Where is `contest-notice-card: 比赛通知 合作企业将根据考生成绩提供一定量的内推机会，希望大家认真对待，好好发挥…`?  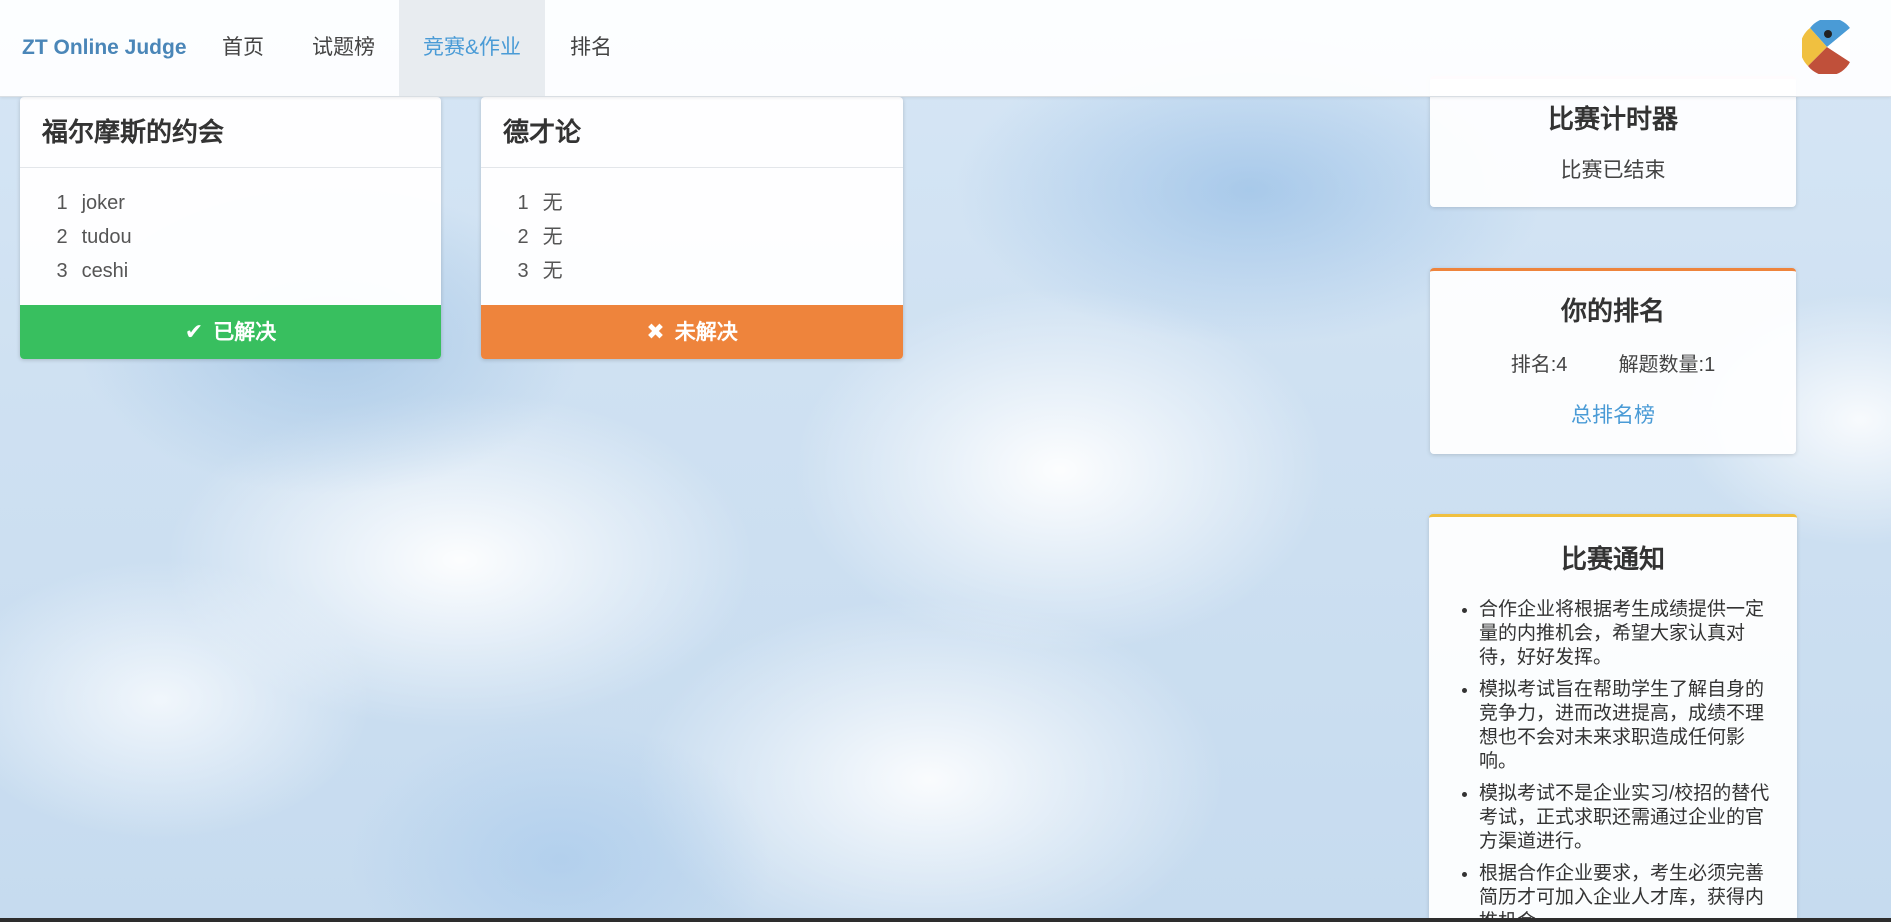
contest-notice-card: 比赛通知 合作企业将根据考生成绩提供一定量的内推机会，希望大家认真对待，好好发挥… is located at coordinates (1613, 717).